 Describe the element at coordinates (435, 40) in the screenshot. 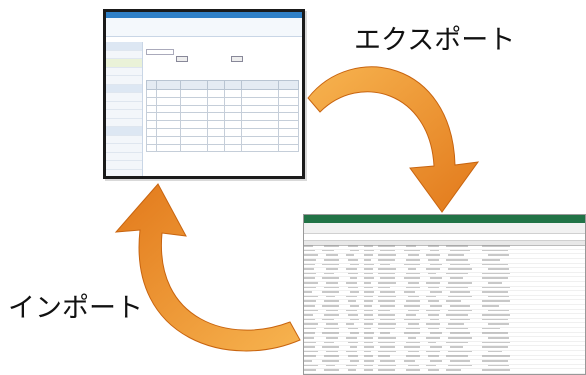

I see `export-label: エクスポート` at that location.